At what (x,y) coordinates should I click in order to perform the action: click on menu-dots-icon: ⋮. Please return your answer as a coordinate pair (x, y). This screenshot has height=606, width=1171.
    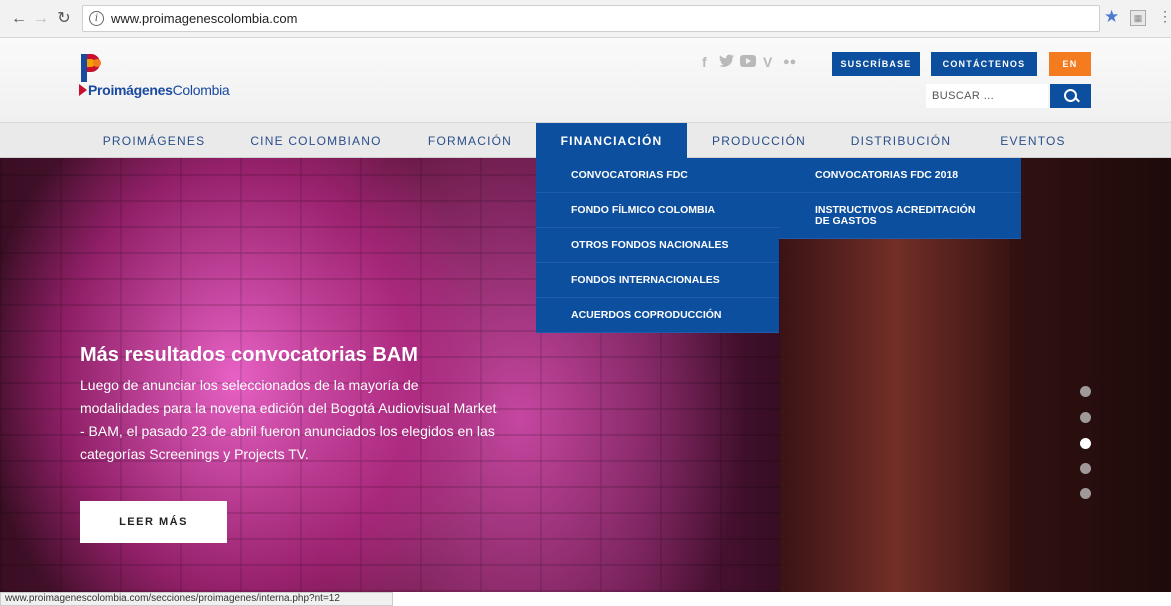
    Looking at the image, I should click on (1164, 16).